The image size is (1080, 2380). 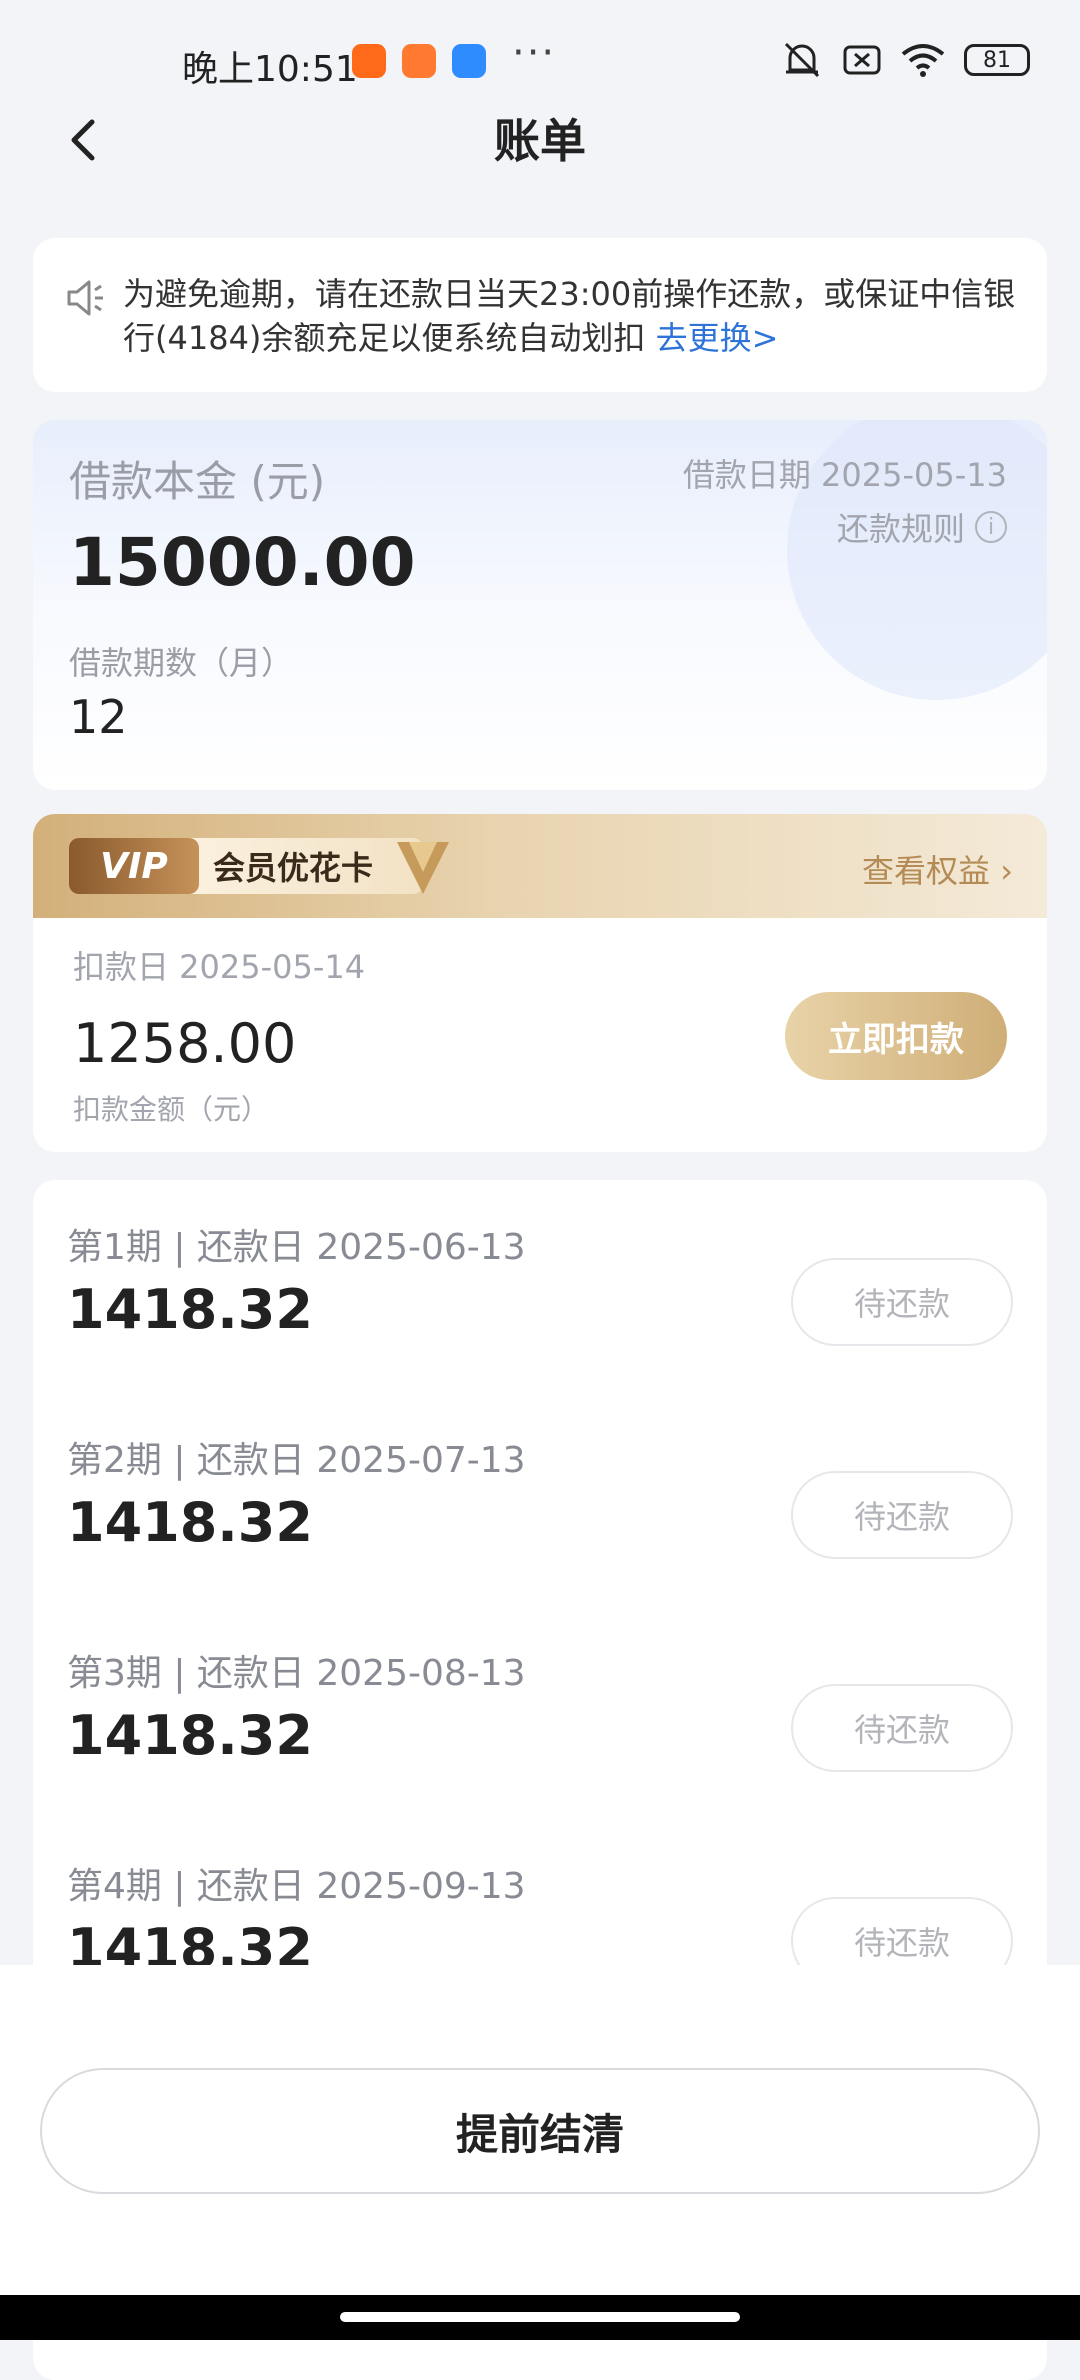 I want to click on principal-amount: 15000.00, so click(x=242, y=562).